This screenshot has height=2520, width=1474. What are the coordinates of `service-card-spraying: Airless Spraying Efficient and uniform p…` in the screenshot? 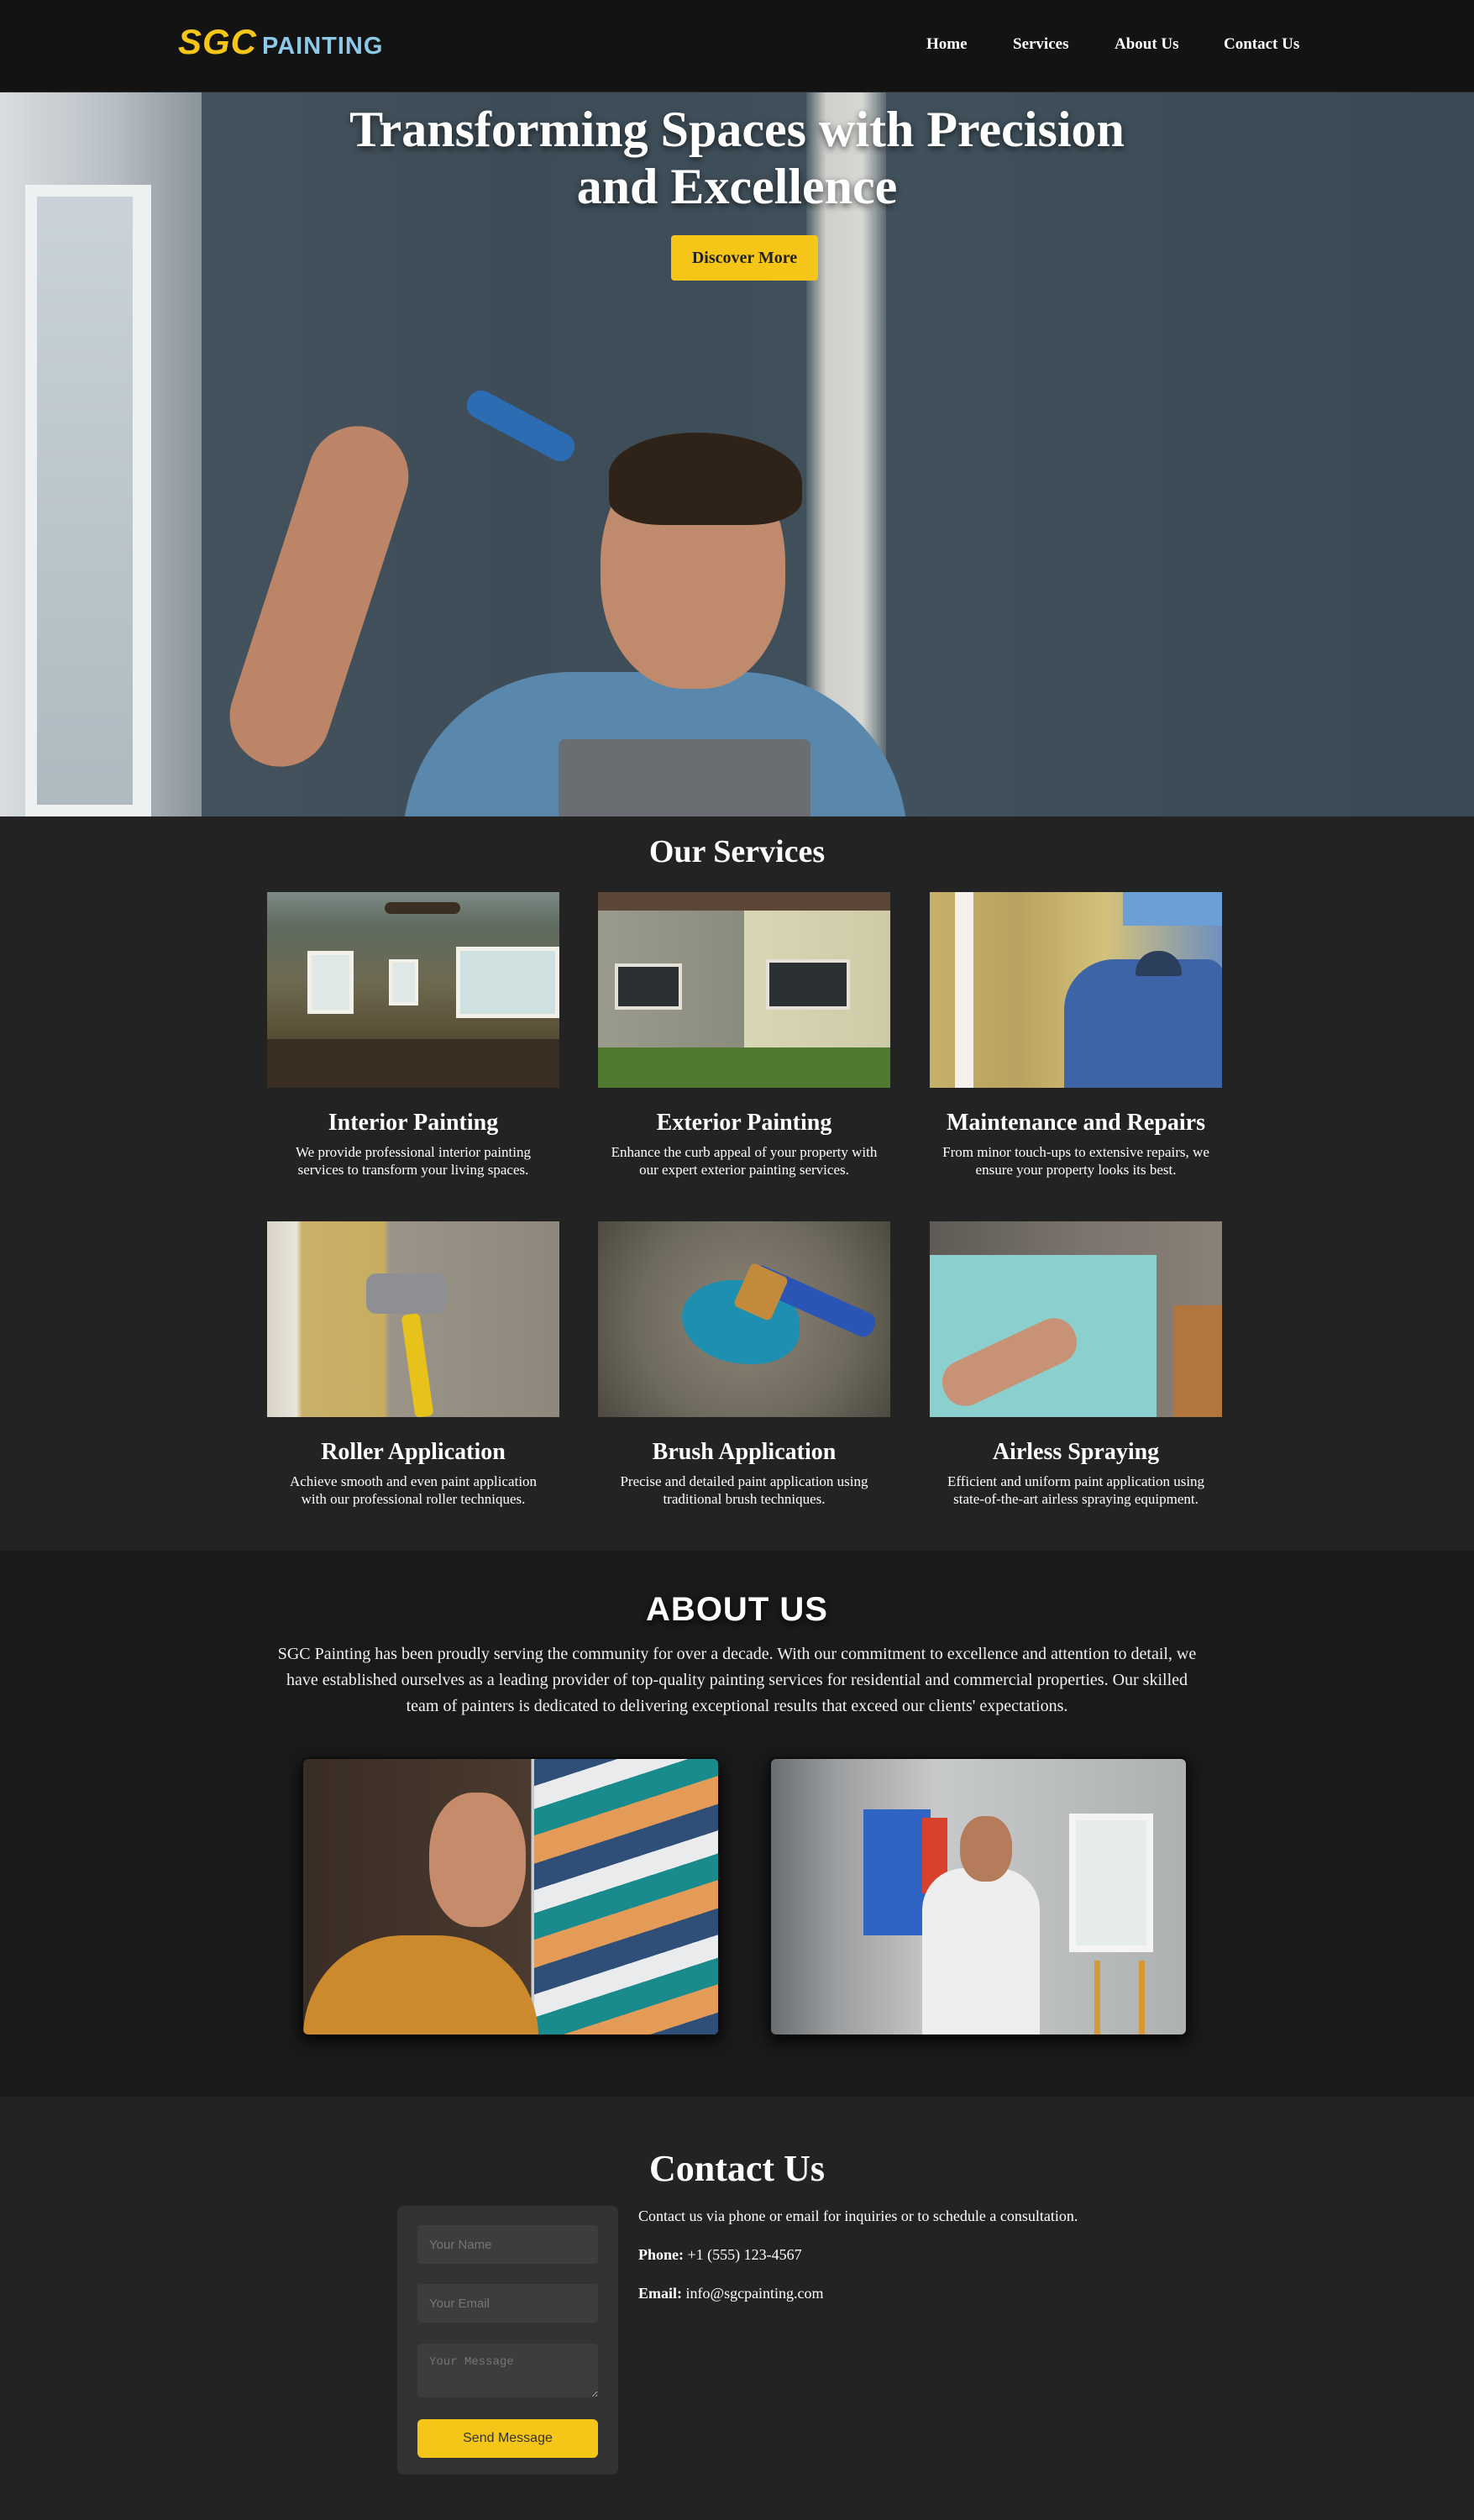 It's located at (1076, 1364).